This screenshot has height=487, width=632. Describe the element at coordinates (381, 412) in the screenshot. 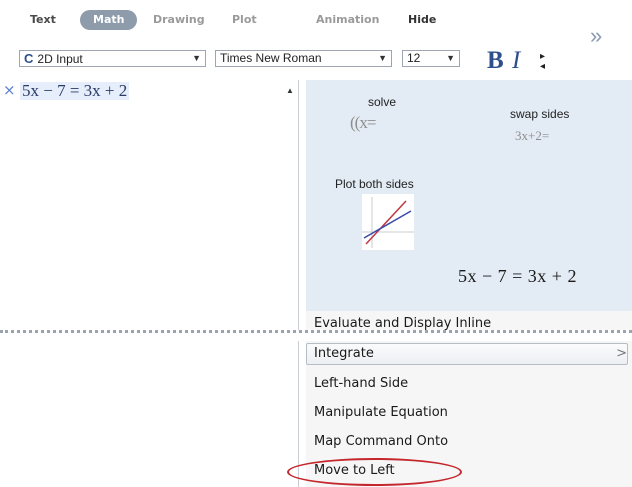

I see `menu-item-manipulate-equation: Manipulate Equation` at that location.